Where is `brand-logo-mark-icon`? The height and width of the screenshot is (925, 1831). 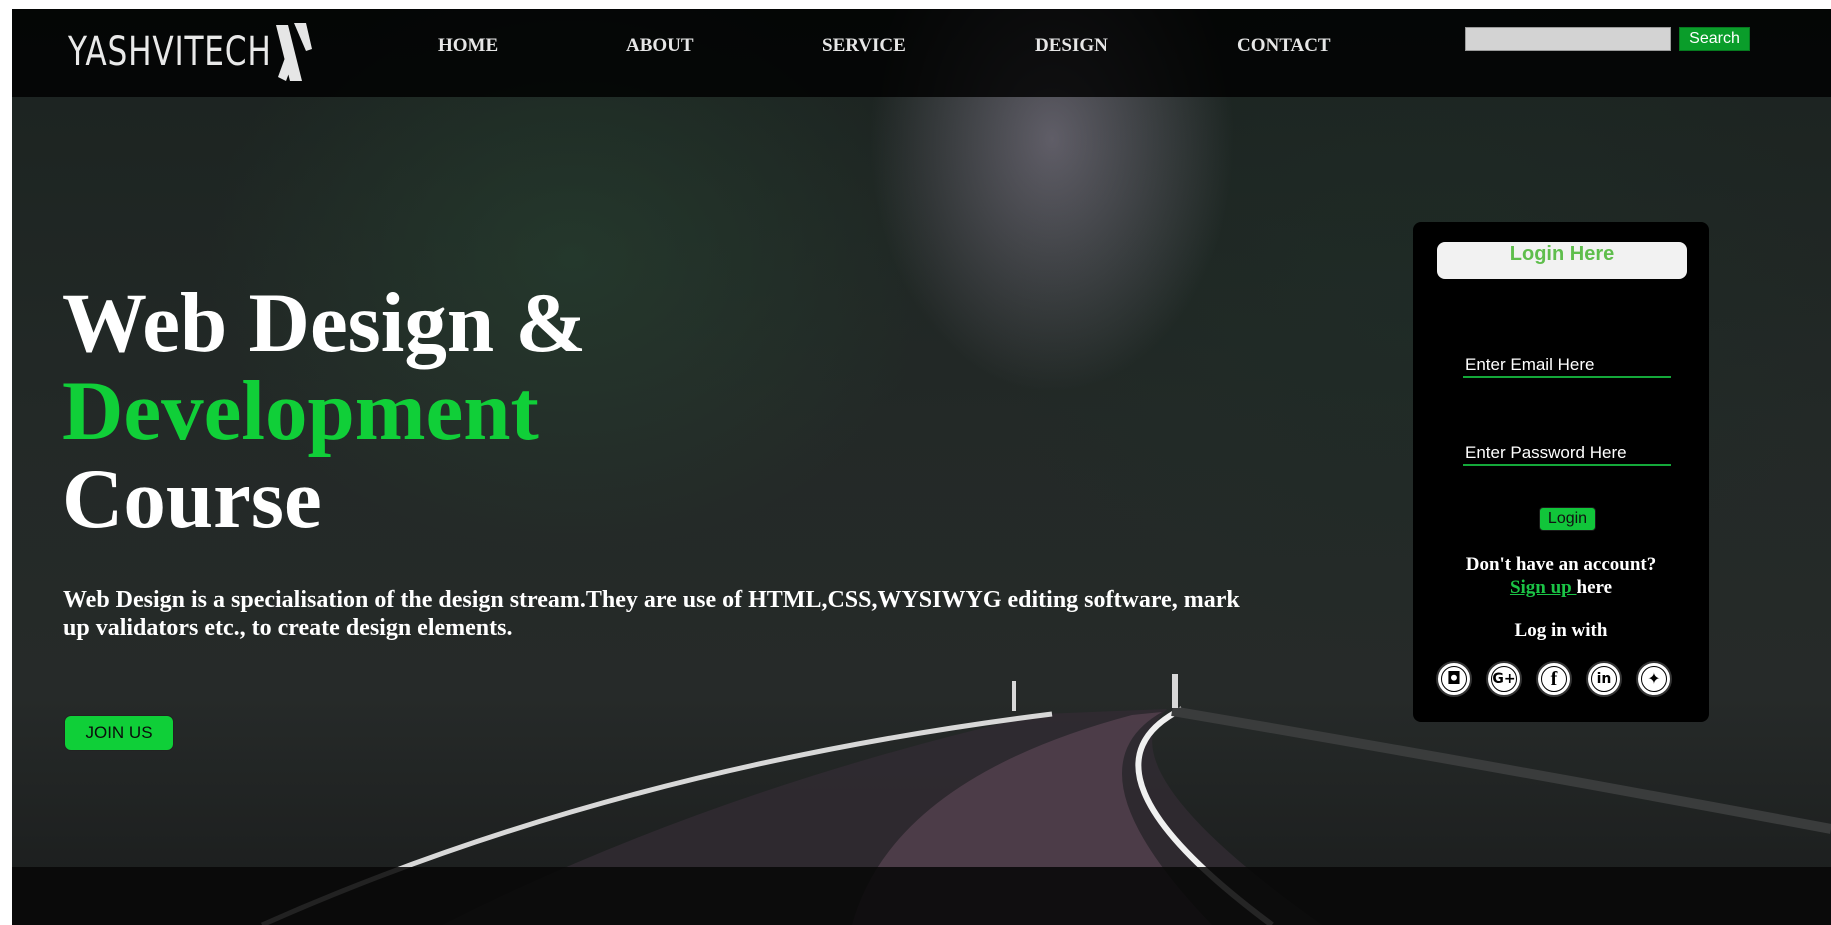 brand-logo-mark-icon is located at coordinates (294, 52).